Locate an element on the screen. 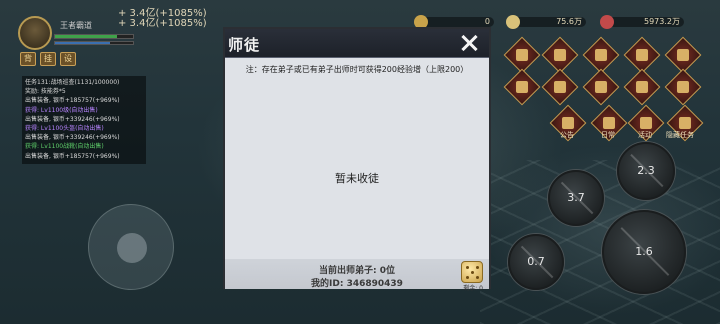 This screenshot has height=324, width=720. quest-line: 获得: Lv1100头盔(自动出售) is located at coordinates (64, 129).